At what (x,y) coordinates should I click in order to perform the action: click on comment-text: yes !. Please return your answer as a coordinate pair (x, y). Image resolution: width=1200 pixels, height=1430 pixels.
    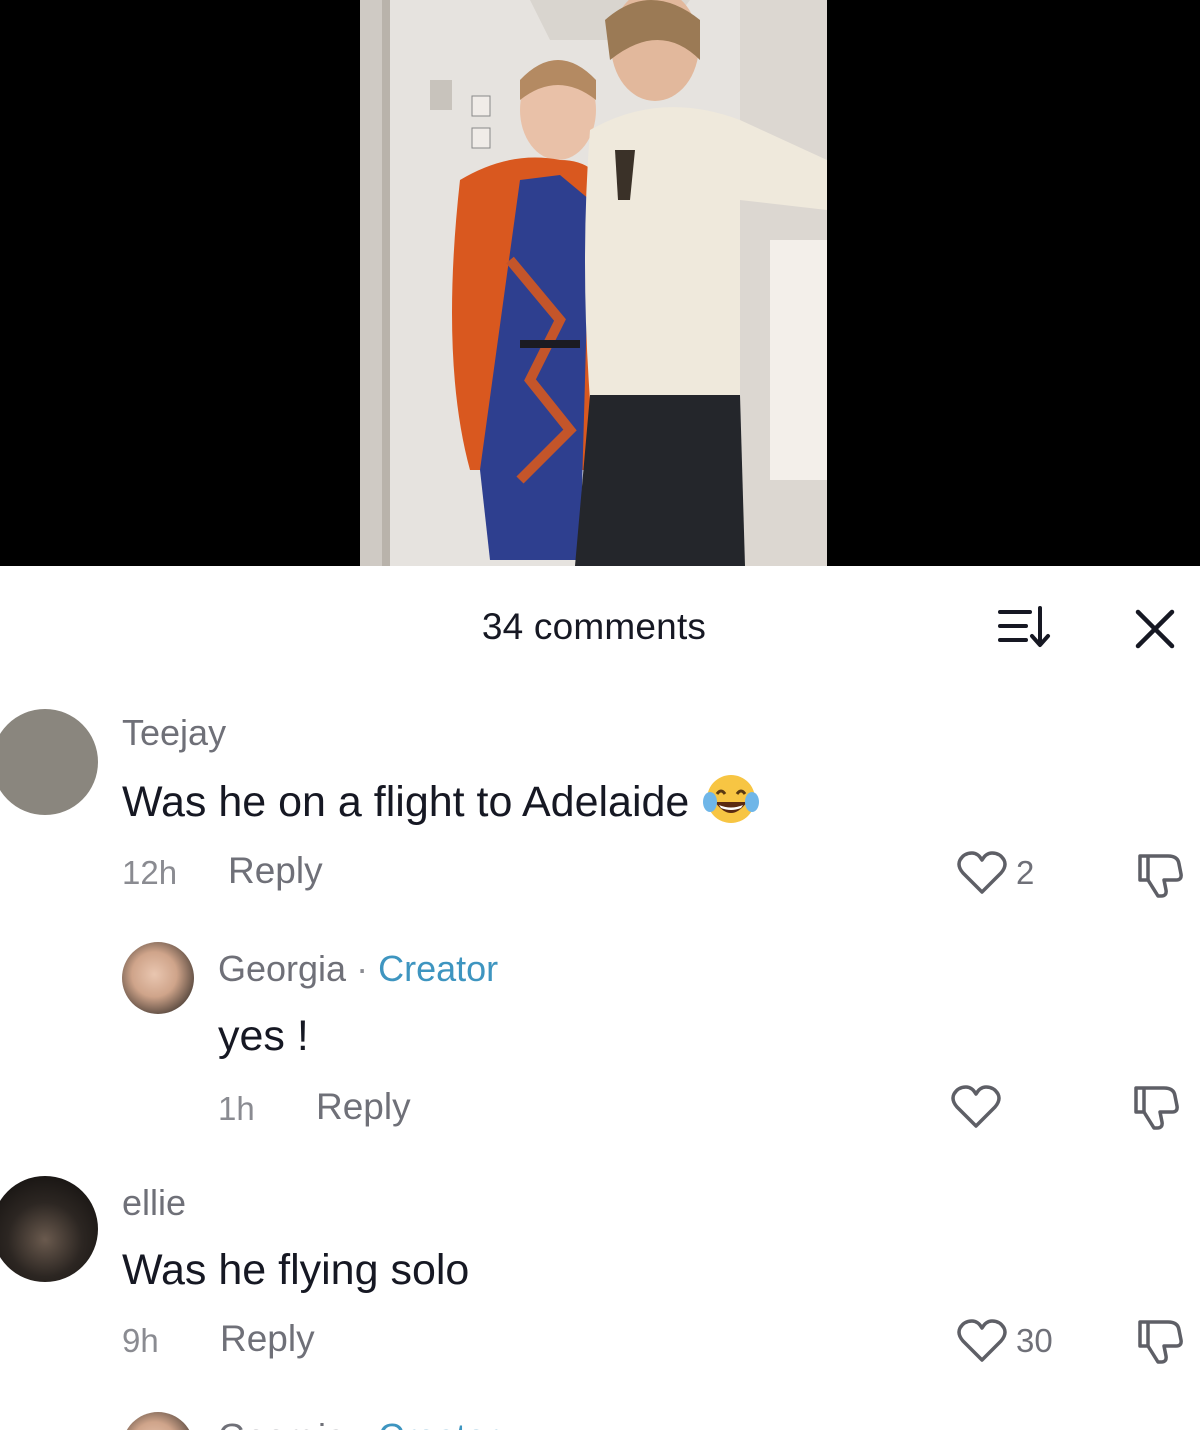
    Looking at the image, I should click on (263, 1036).